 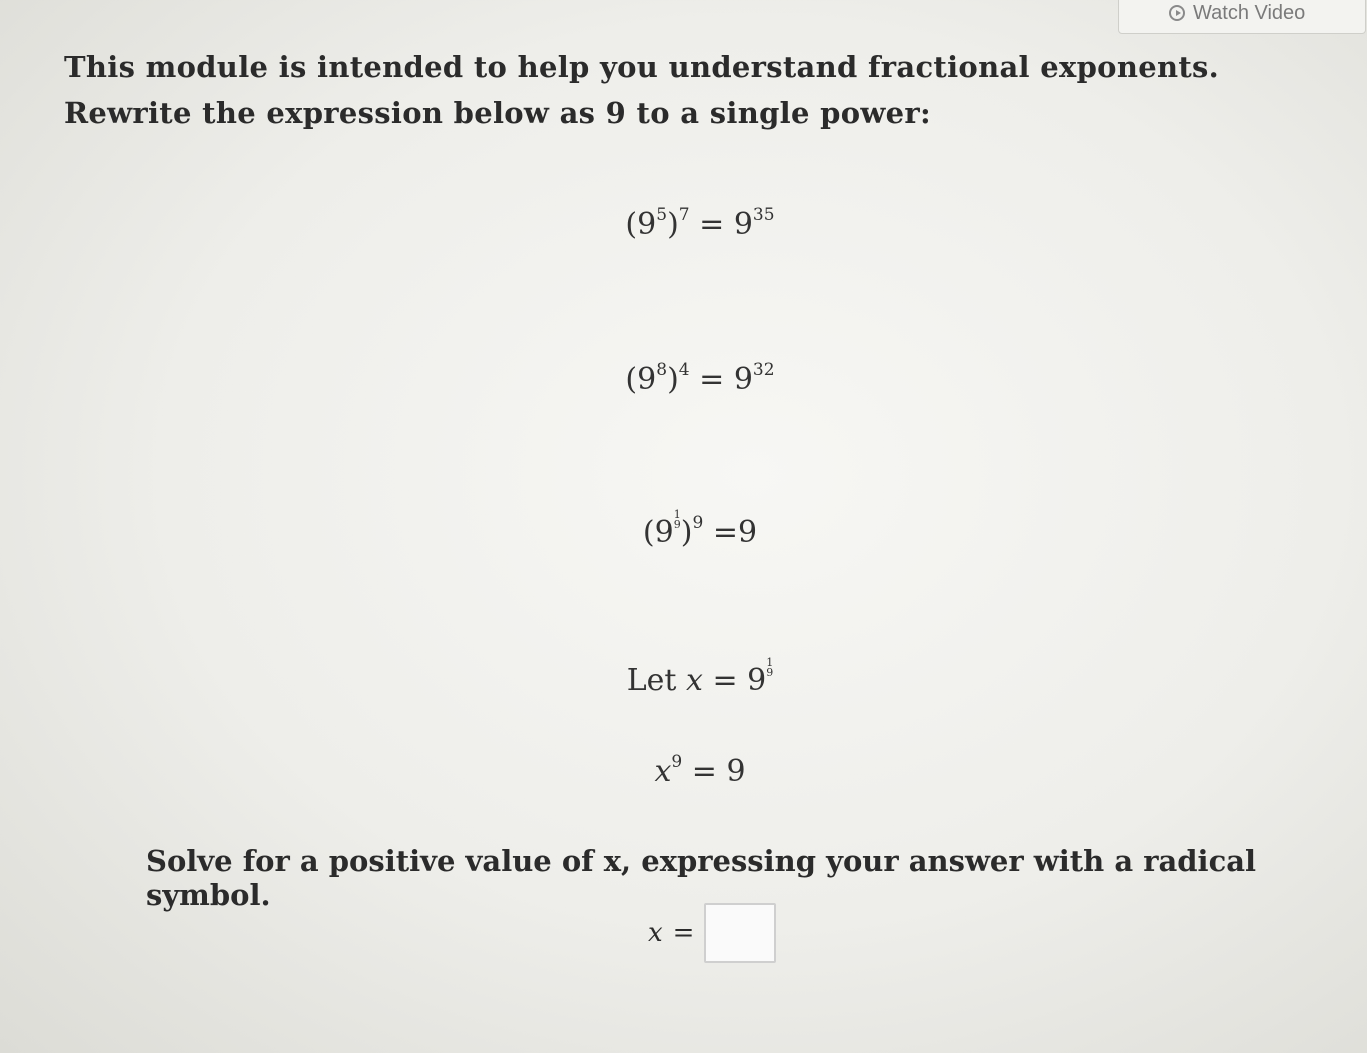 I want to click on watch-video-button: Watch Video, so click(x=1242, y=17).